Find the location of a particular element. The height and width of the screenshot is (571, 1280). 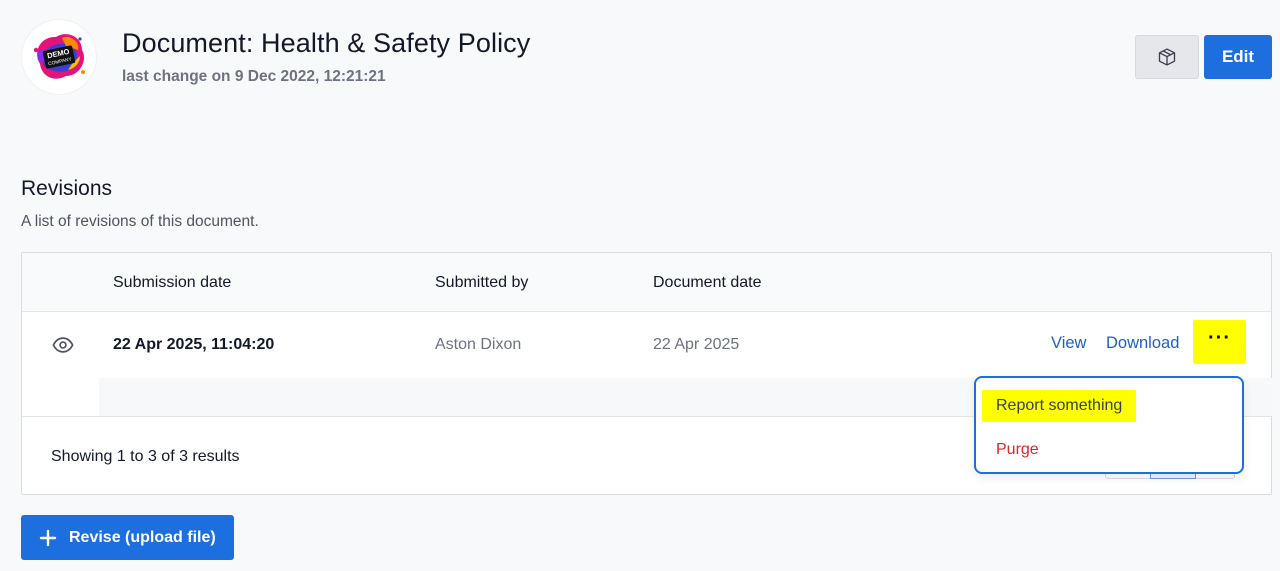

document-date-cell: 22 Apr 2025 is located at coordinates (696, 344).